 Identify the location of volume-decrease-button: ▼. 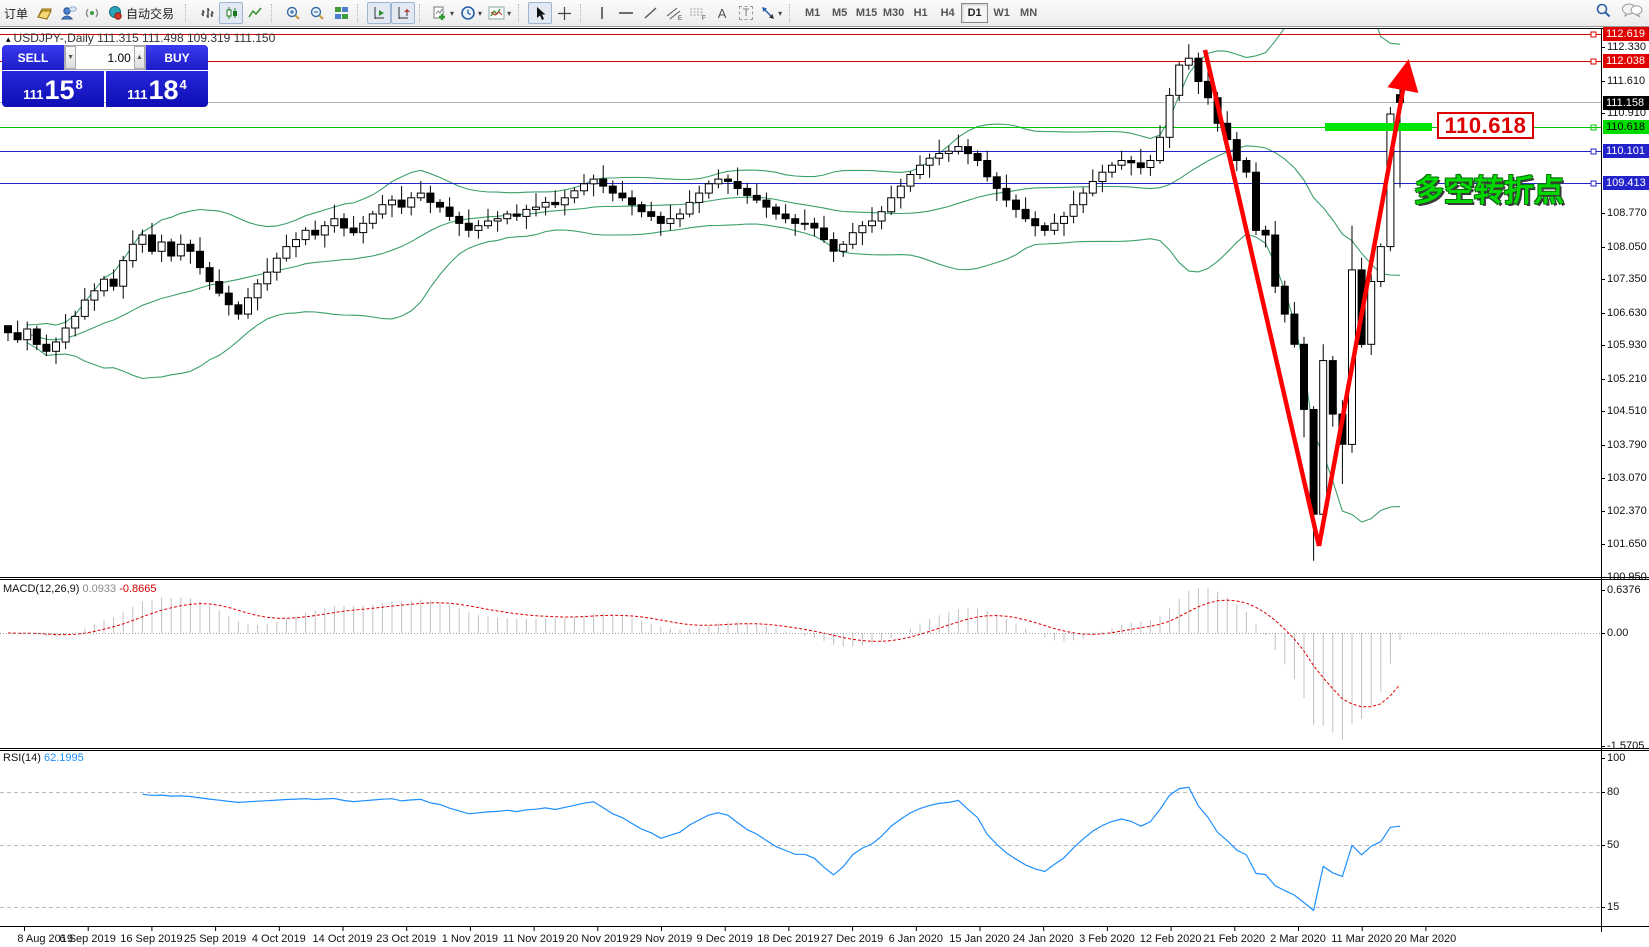
(71, 57).